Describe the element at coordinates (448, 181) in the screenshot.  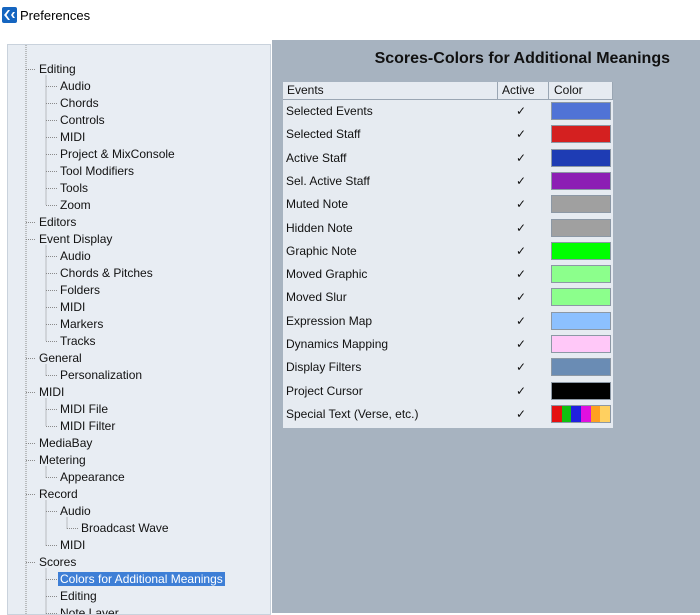
I see `table-row: Sel. Active Staff ✓` at that location.